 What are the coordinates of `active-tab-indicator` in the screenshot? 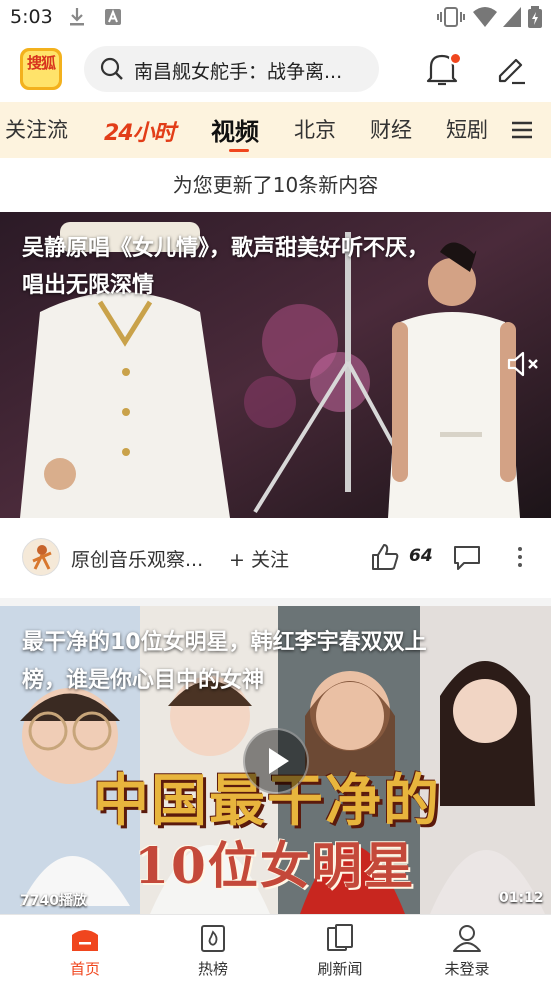 It's located at (239, 150).